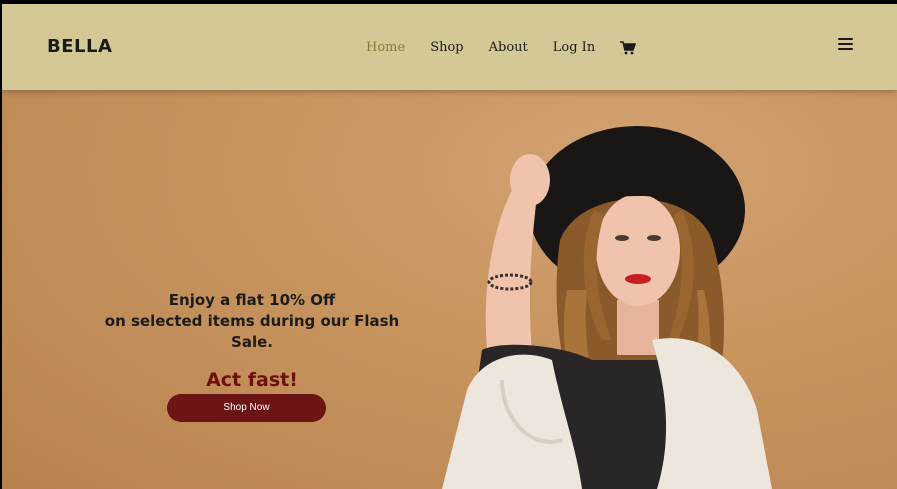 The width and height of the screenshot is (897, 489). What do you see at coordinates (385, 47) in the screenshot?
I see `nav-home: Home` at bounding box center [385, 47].